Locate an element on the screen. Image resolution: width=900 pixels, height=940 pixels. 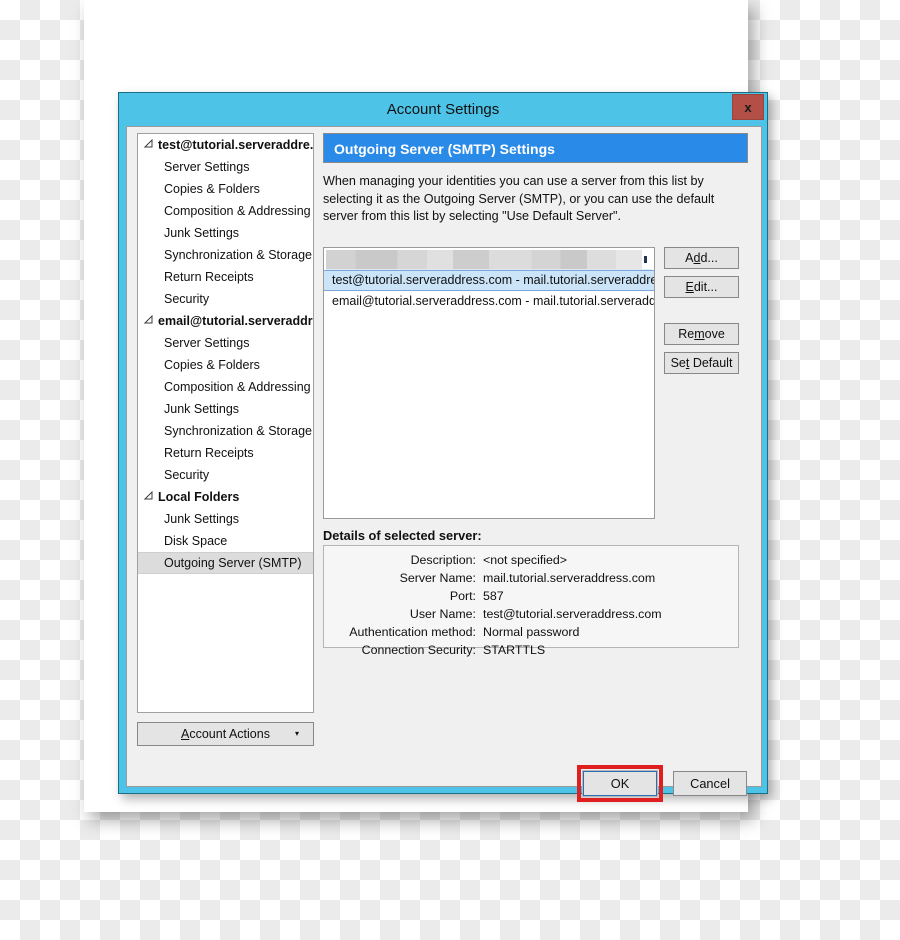
detail-row: Description: <not specified> is located at coordinates (531, 560).